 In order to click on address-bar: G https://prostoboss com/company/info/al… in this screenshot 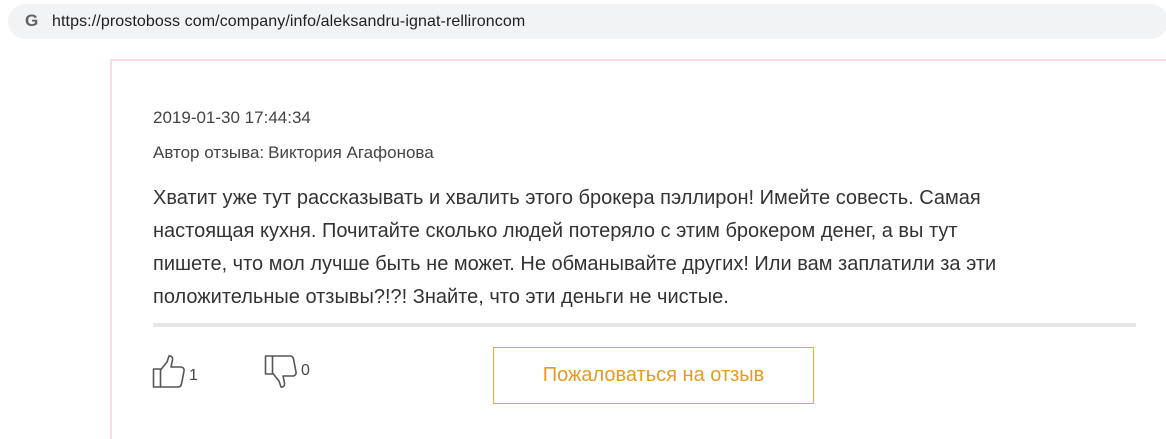, I will do `click(587, 21)`.